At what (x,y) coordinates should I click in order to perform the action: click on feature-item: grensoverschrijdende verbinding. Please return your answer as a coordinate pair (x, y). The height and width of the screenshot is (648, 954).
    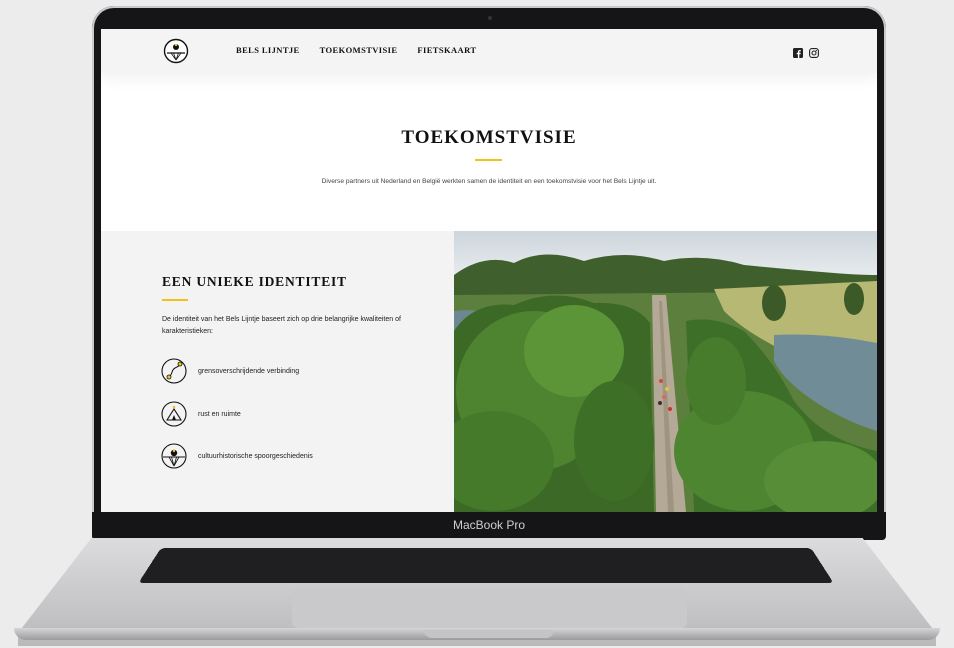
    Looking at the image, I should click on (230, 371).